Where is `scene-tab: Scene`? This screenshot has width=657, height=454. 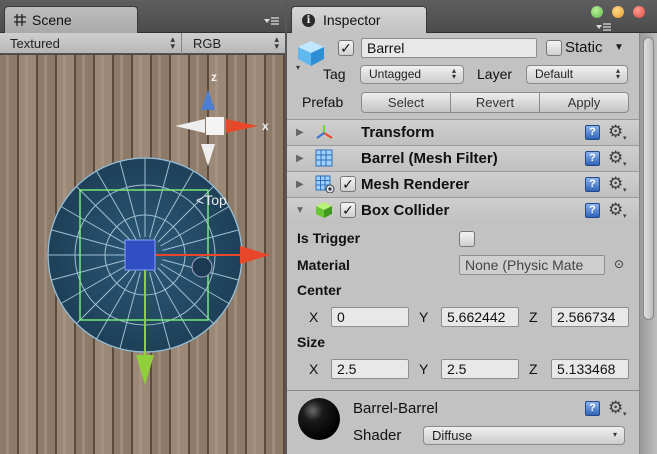
scene-tab: Scene is located at coordinates (71, 19).